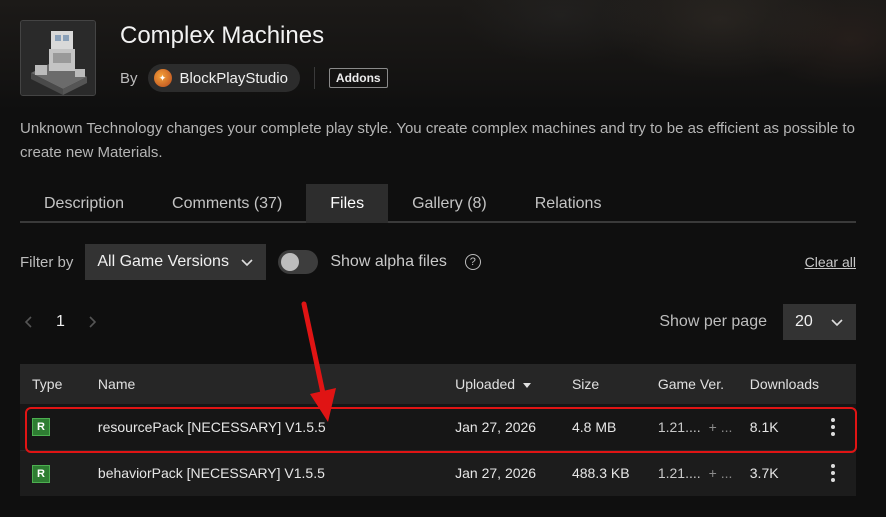 The height and width of the screenshot is (517, 886). I want to click on alpha-files-label: Show alpha files, so click(388, 261).